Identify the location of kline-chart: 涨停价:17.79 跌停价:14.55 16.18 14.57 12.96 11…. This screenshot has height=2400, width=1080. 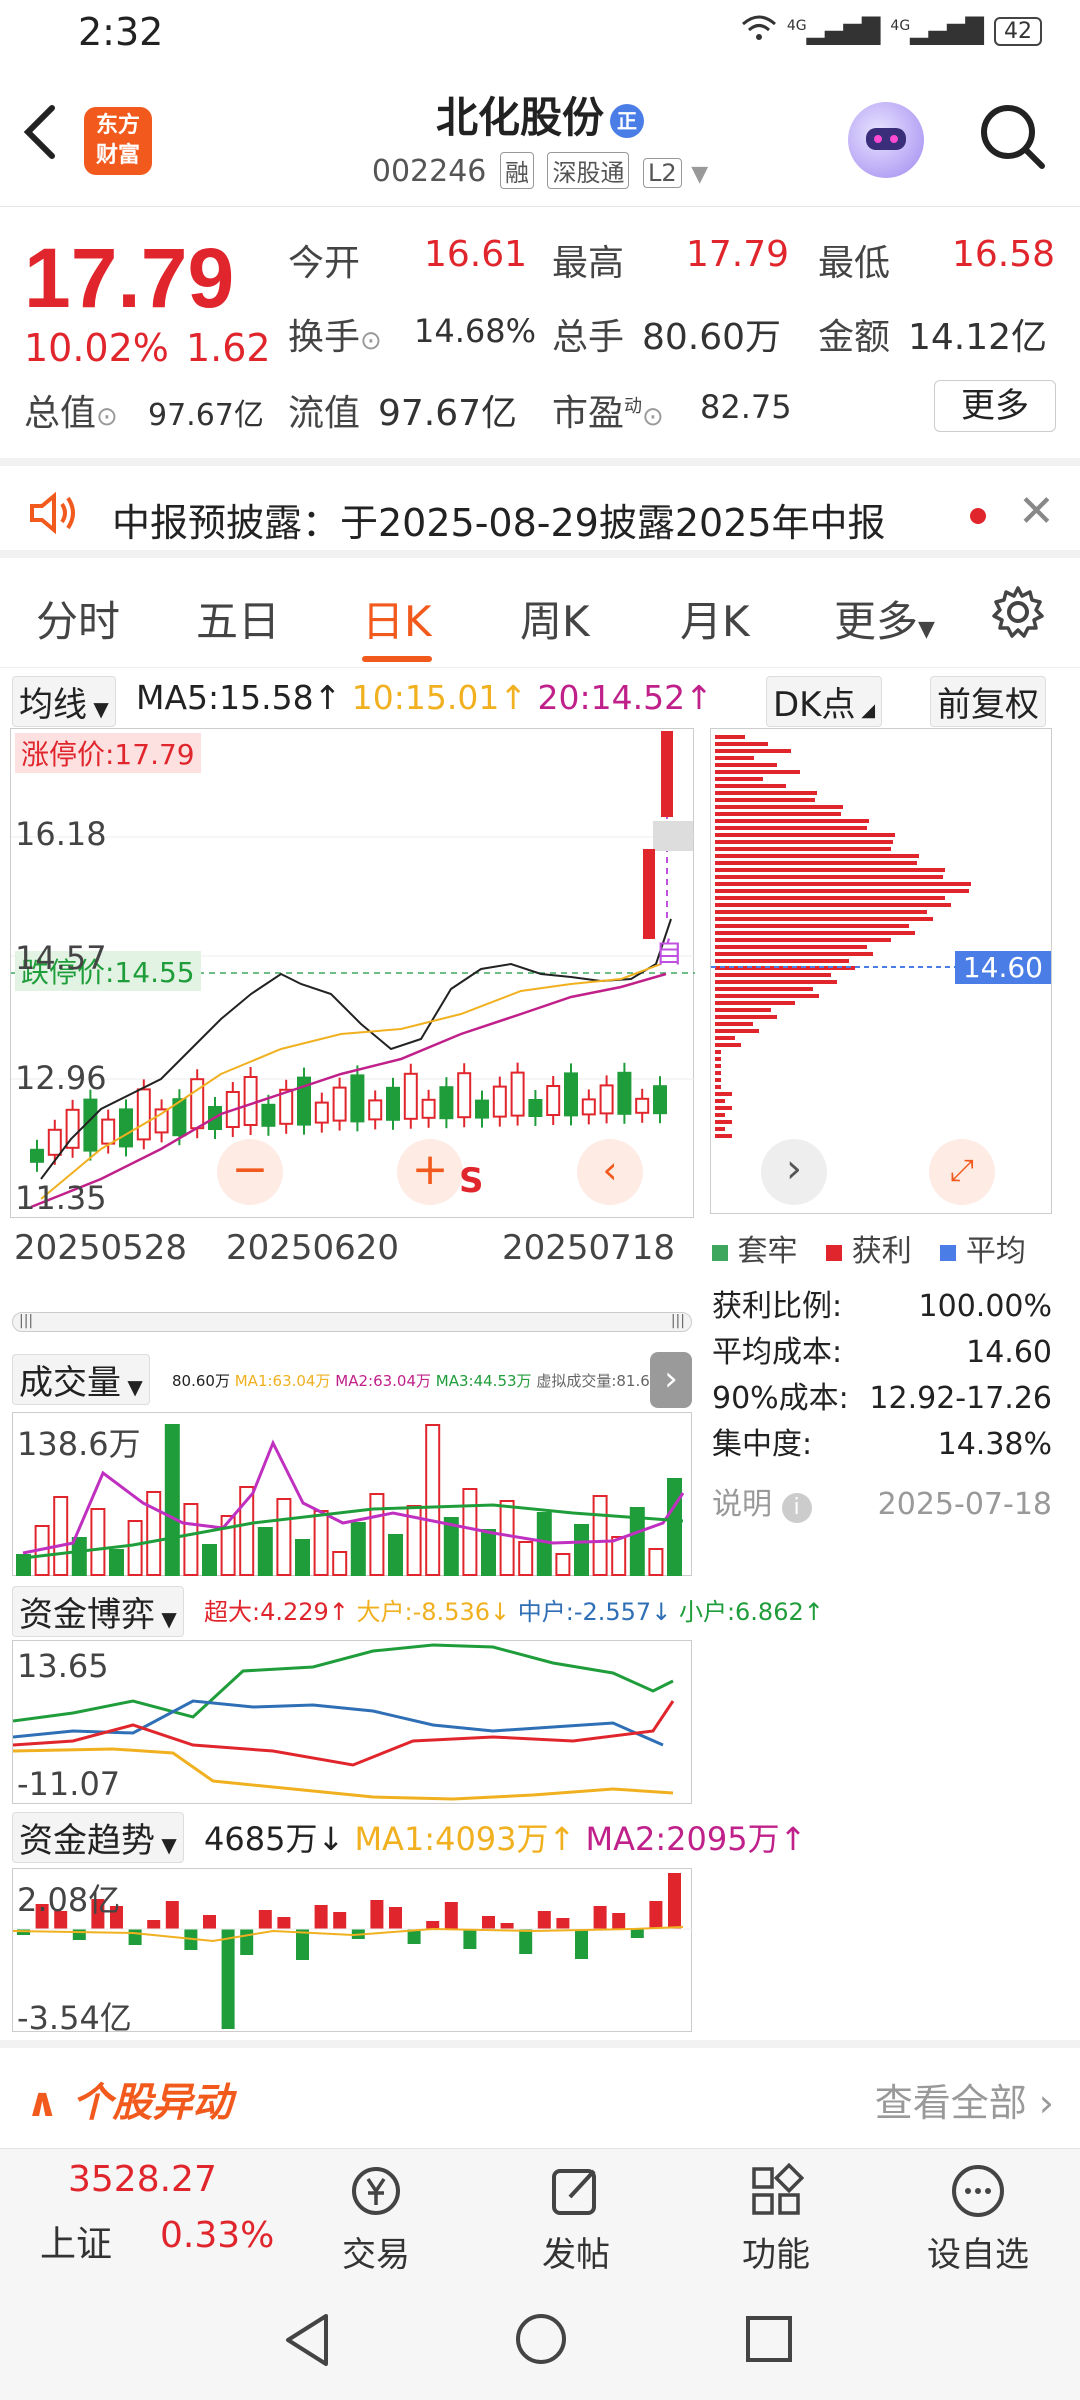
(352, 973).